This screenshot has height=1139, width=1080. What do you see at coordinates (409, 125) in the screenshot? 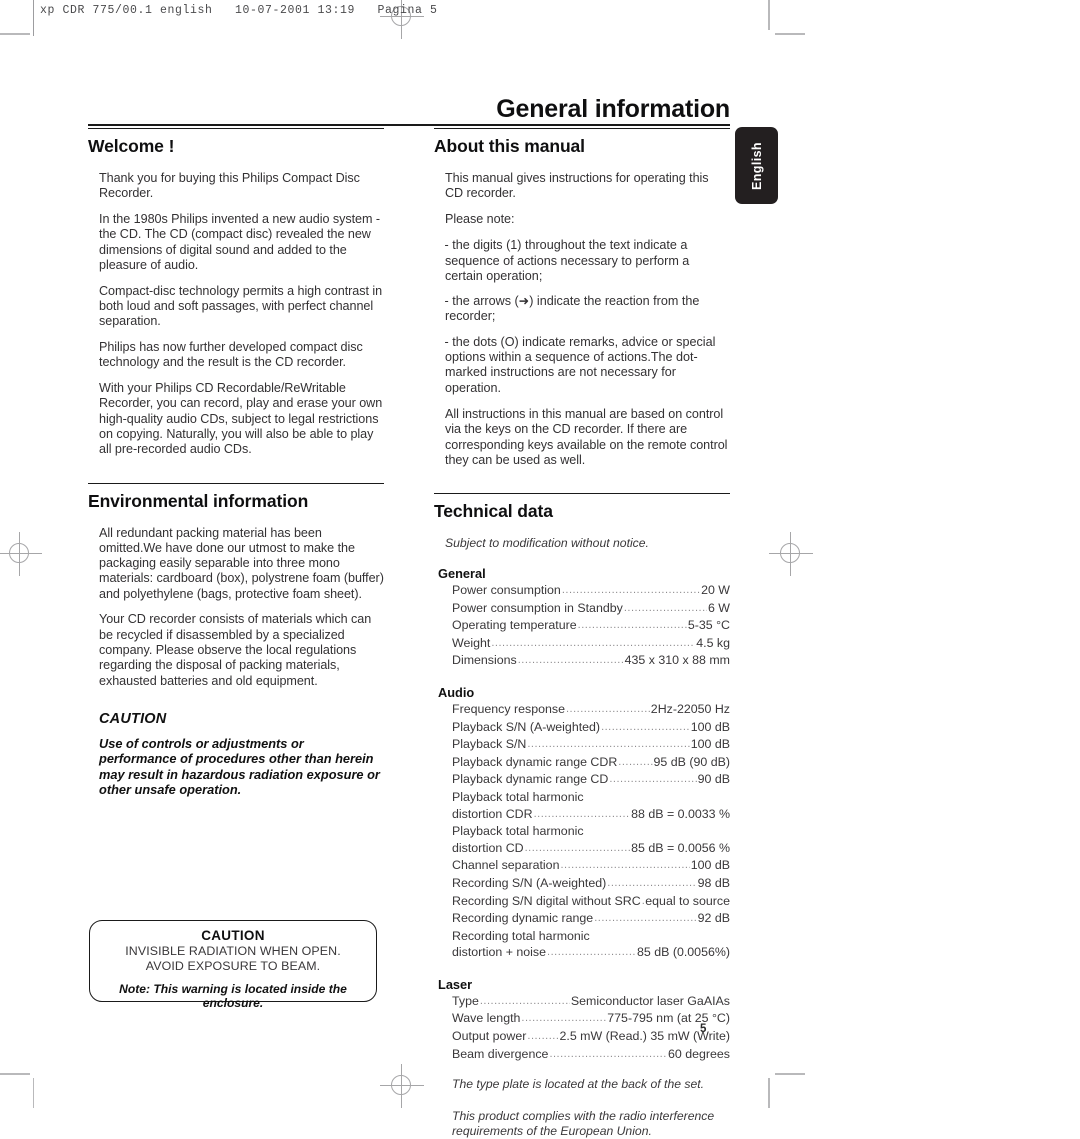
I see `title-divider` at bounding box center [409, 125].